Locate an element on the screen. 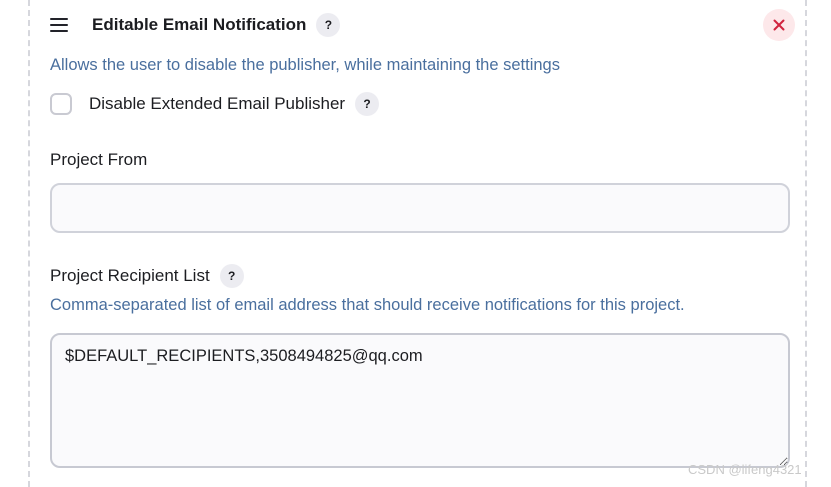 This screenshot has height=487, width=831. watermark: CSDN @lifeng4321 is located at coordinates (745, 469).